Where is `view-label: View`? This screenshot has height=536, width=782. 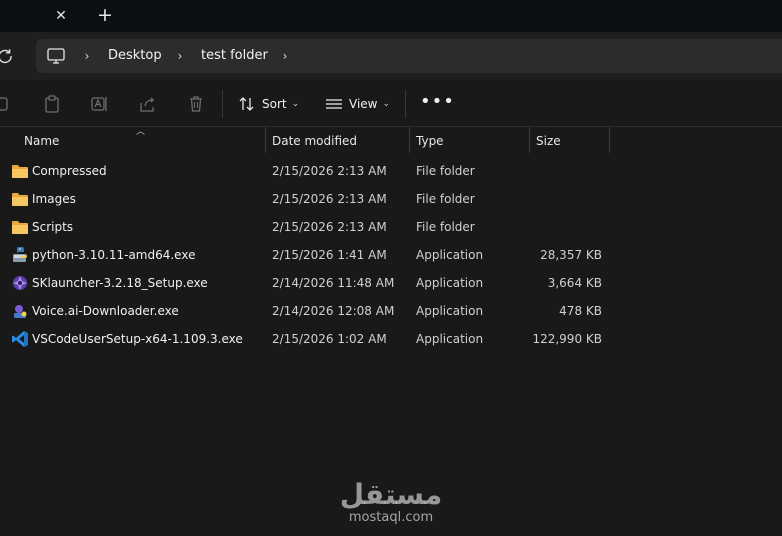
view-label: View is located at coordinates (363, 104).